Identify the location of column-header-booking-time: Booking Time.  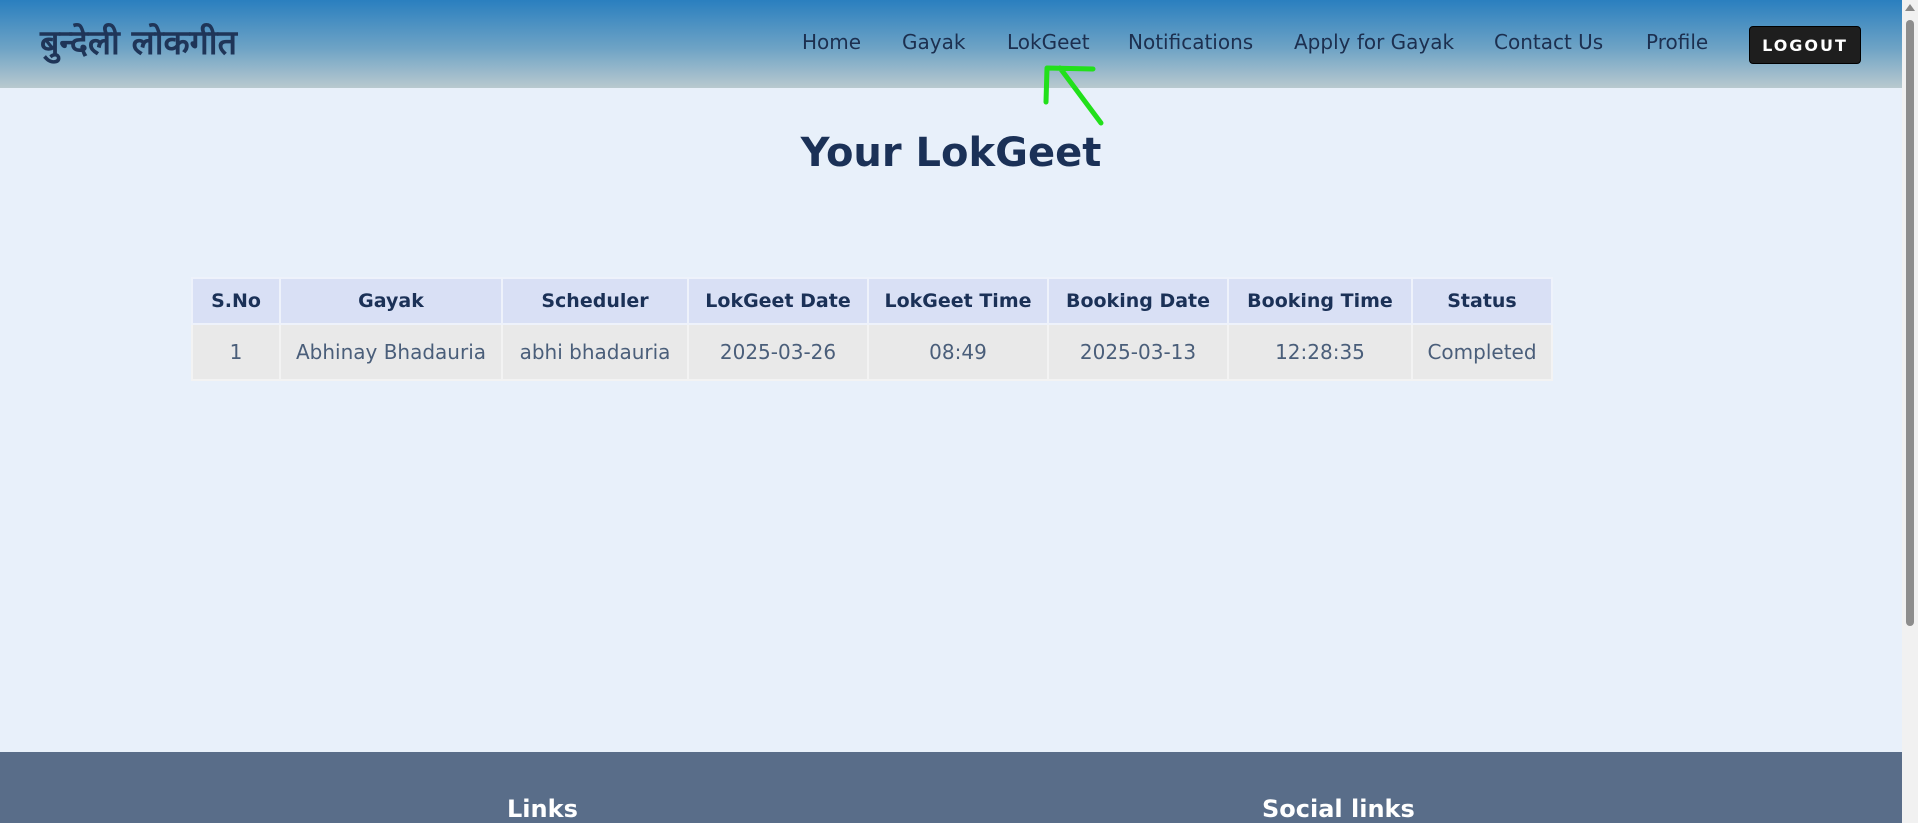
(1320, 301).